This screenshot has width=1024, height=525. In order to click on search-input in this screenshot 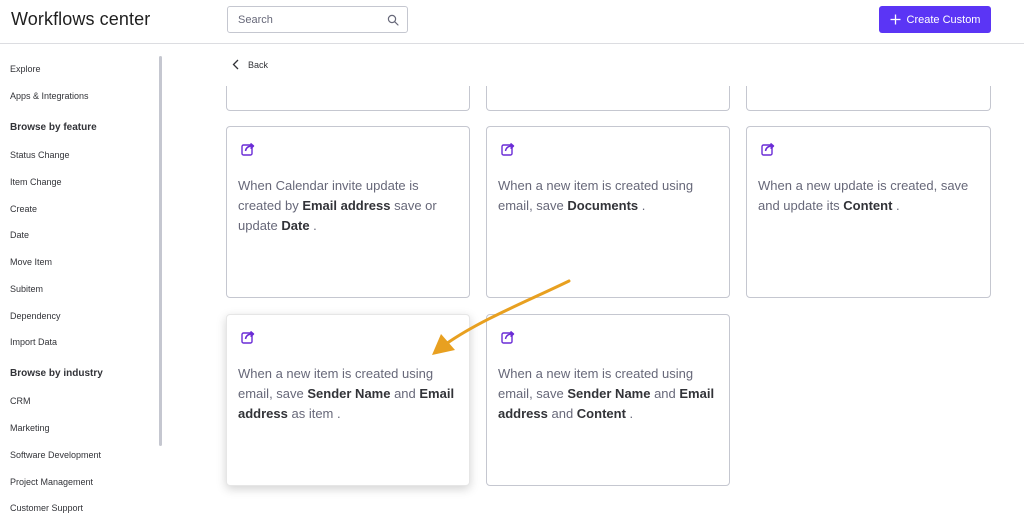, I will do `click(303, 19)`.